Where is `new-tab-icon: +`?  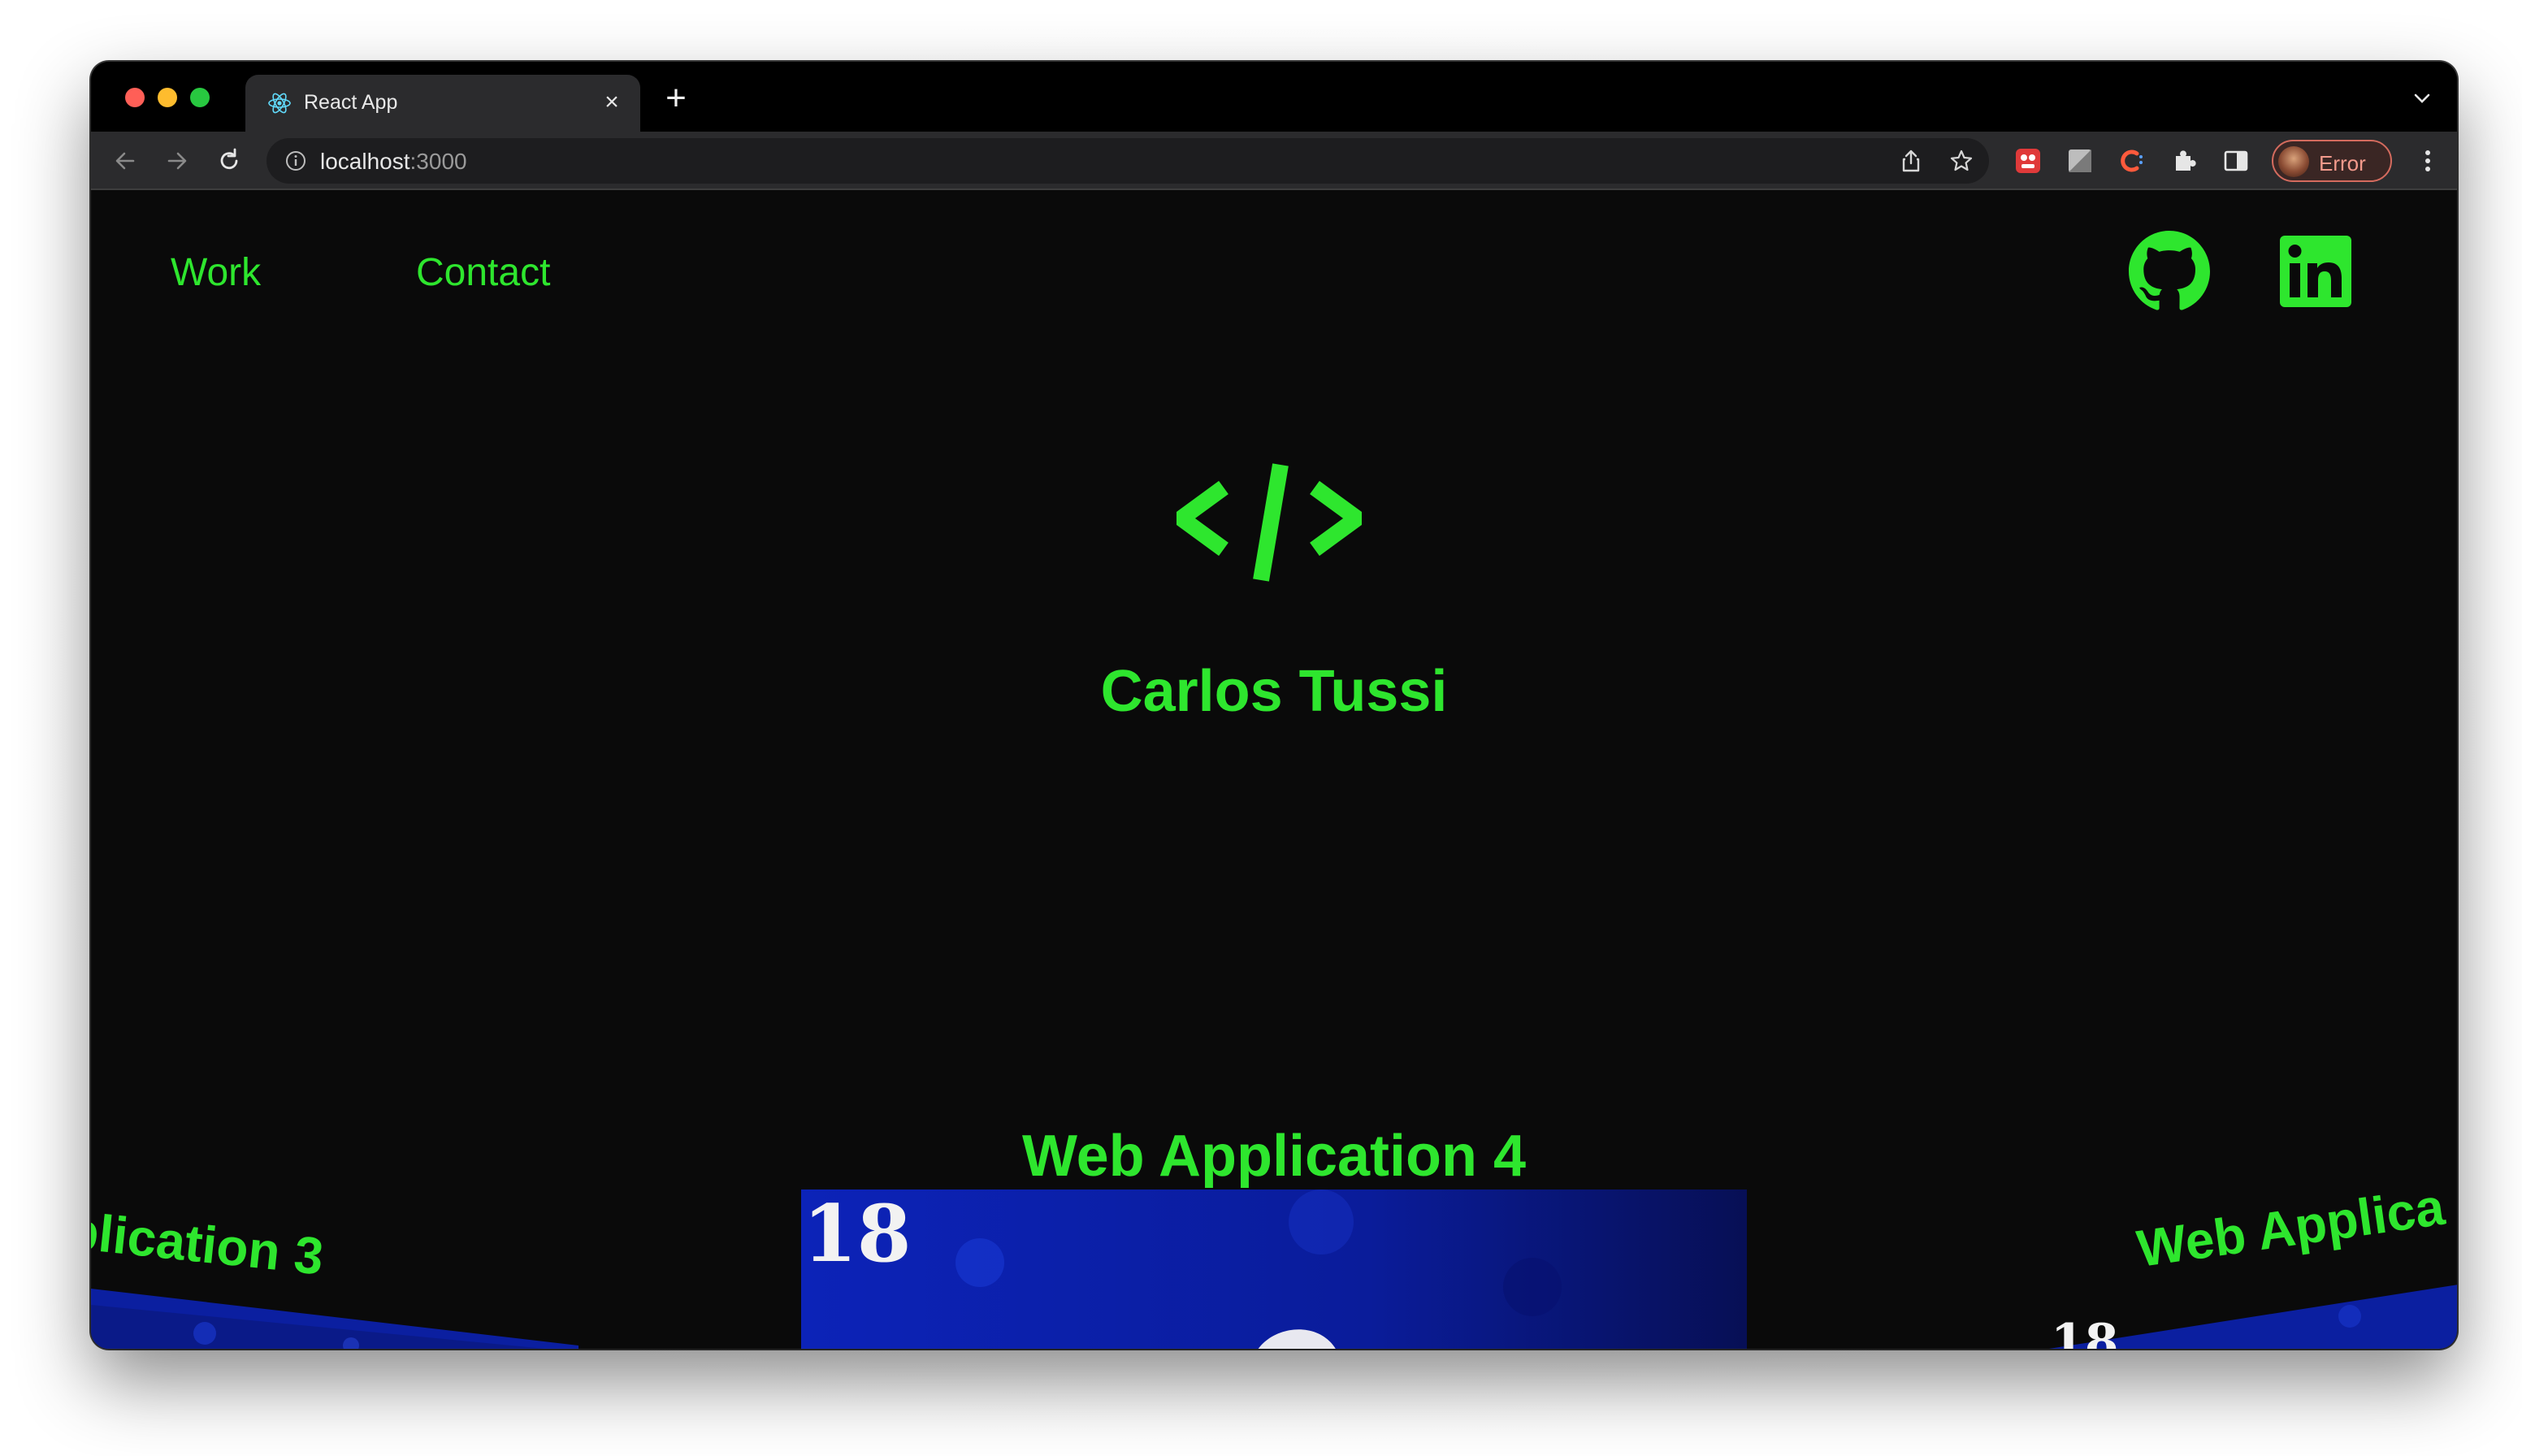 new-tab-icon: + is located at coordinates (676, 99).